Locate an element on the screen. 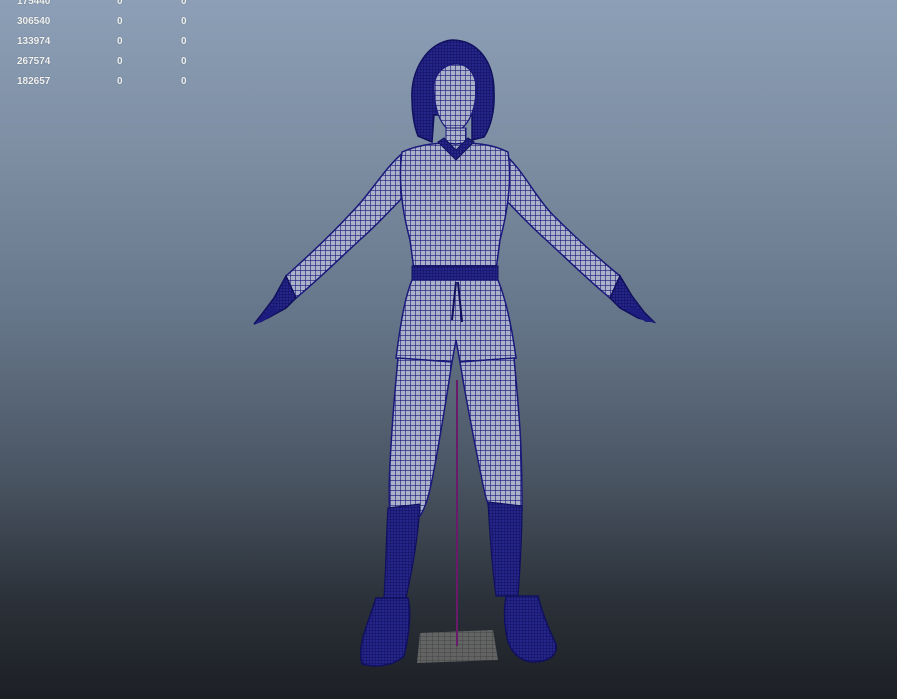 The image size is (897, 699). right-sock-mesh is located at coordinates (505, 549).